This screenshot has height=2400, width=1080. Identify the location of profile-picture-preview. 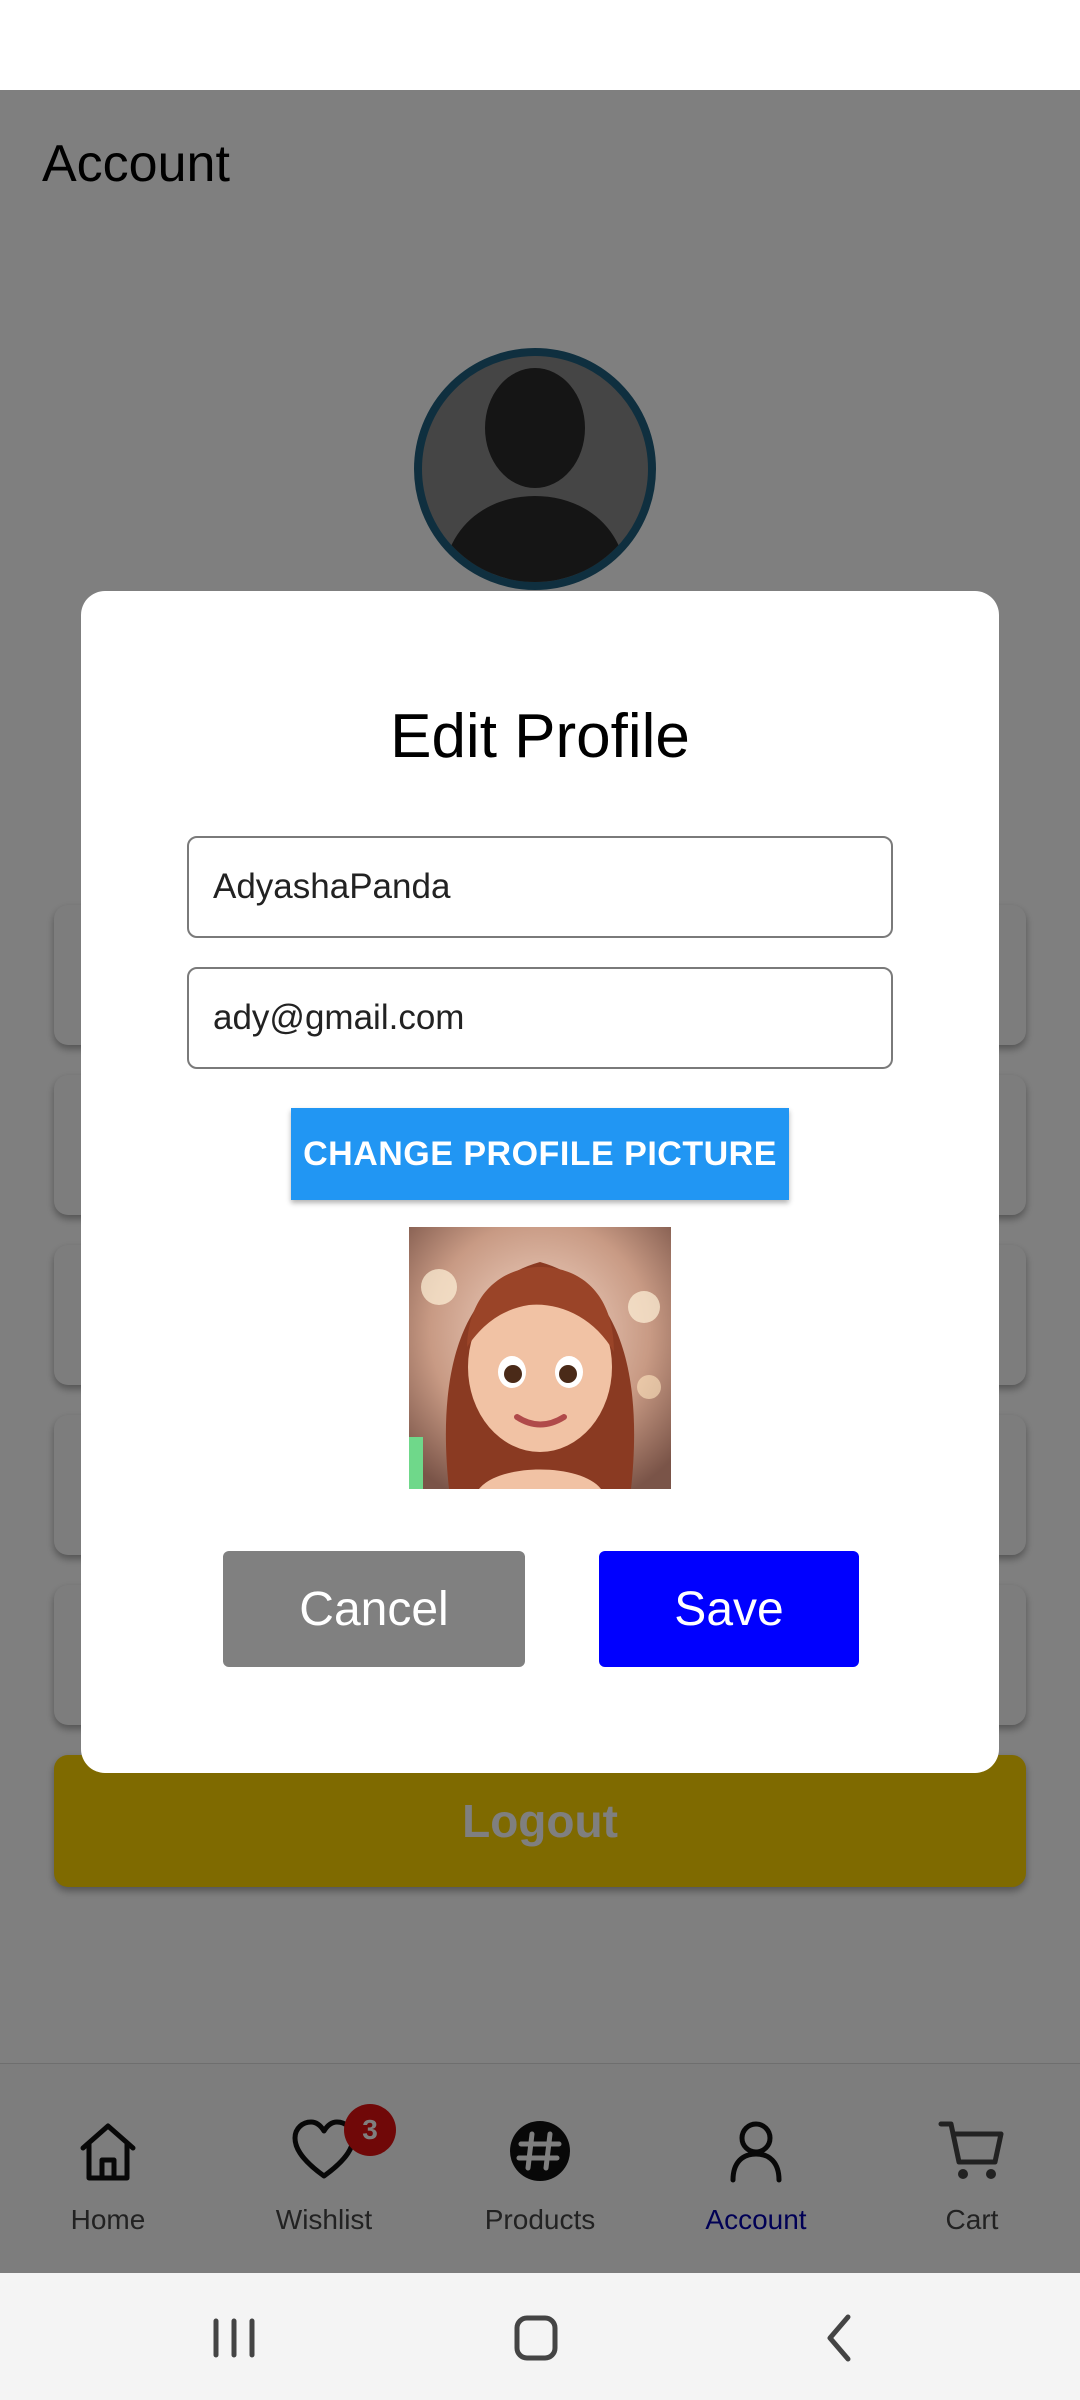
(540, 1358).